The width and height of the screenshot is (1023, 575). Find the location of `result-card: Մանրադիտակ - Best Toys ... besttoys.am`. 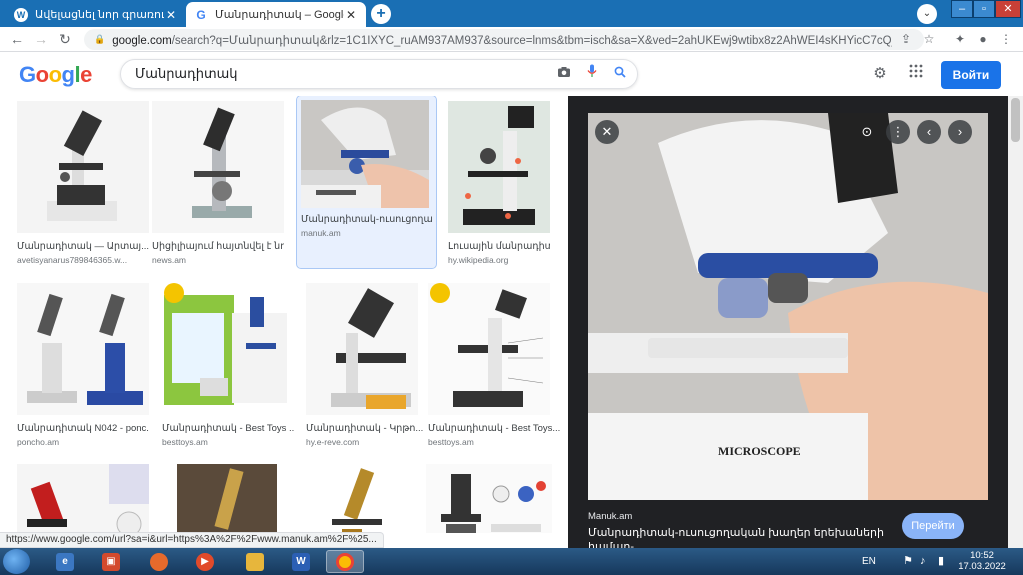

result-card: Մանրադիտակ - Best Toys ... besttoys.am is located at coordinates (232, 365).